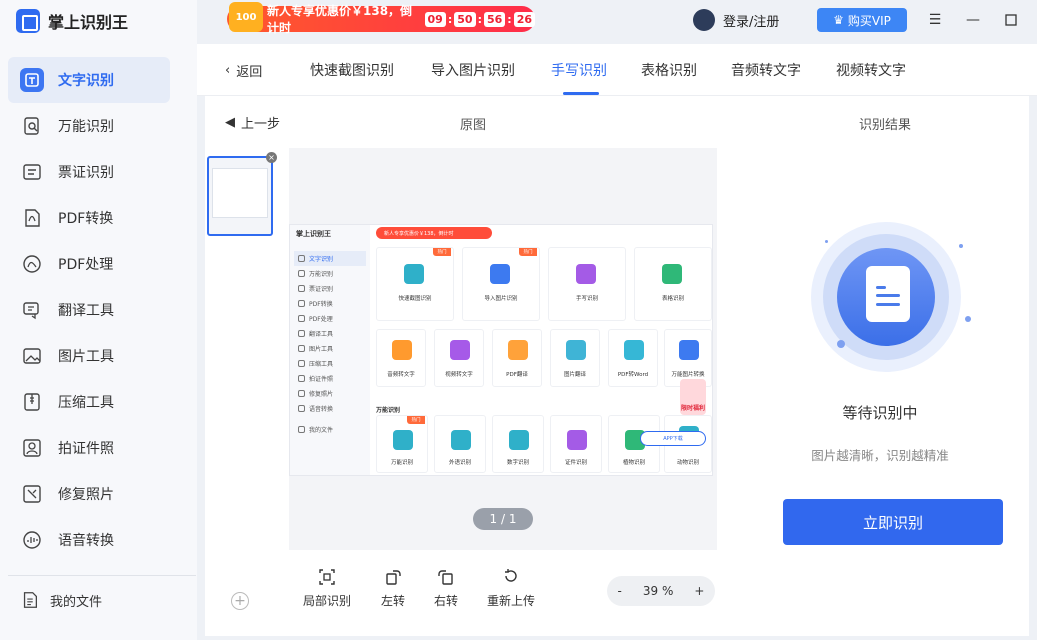 The image size is (1037, 640). I want to click on sidebar-item-translate: 翻译工具, so click(89, 310).